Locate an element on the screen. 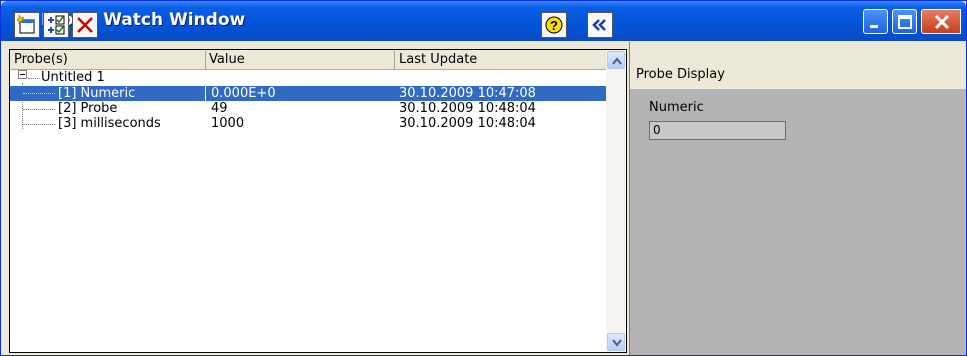 Image resolution: width=967 pixels, height=356 pixels. tree-group-row: Untitled 1 is located at coordinates (308, 77).